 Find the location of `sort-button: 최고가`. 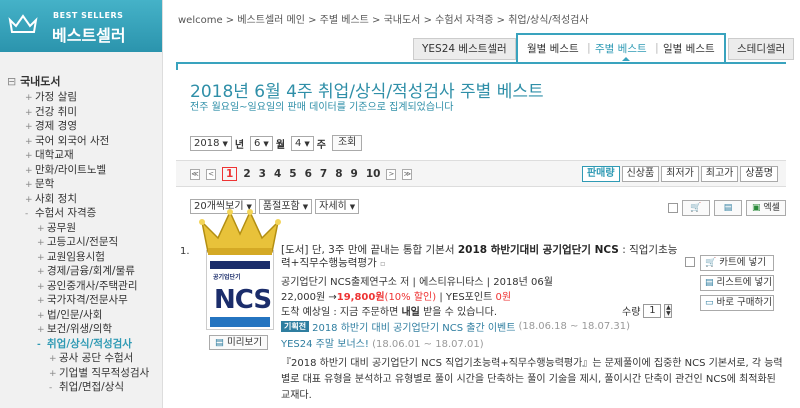

sort-button: 최고가 is located at coordinates (719, 174).